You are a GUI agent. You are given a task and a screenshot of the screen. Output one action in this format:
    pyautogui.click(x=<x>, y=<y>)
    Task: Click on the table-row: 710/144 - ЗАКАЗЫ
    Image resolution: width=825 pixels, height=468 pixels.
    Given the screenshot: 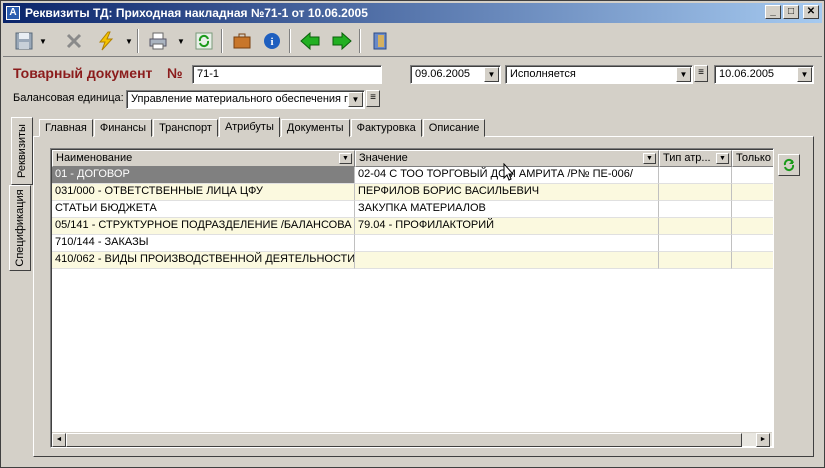 What is the action you would take?
    pyautogui.click(x=412, y=243)
    